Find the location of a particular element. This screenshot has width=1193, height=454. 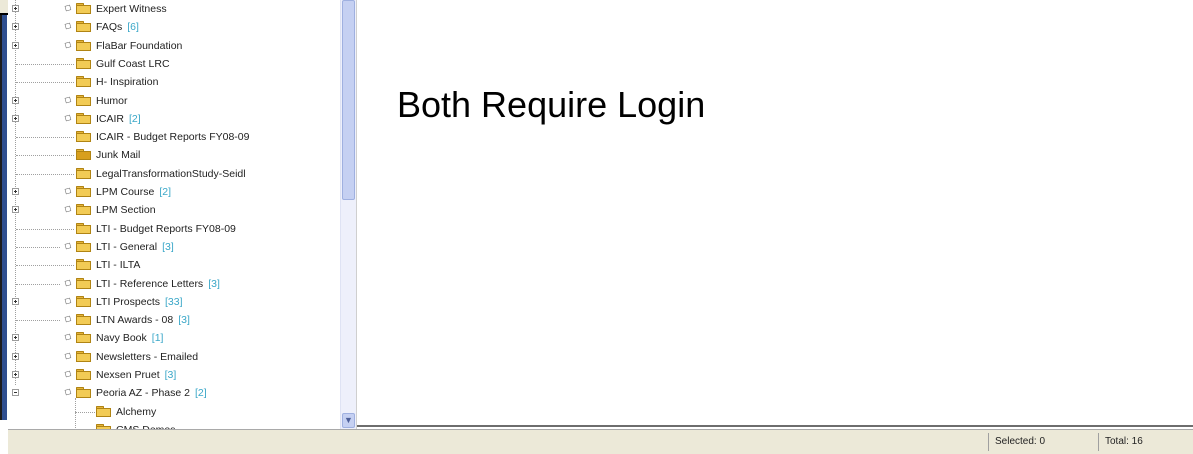

scrollbar-thumb is located at coordinates (348, 100).